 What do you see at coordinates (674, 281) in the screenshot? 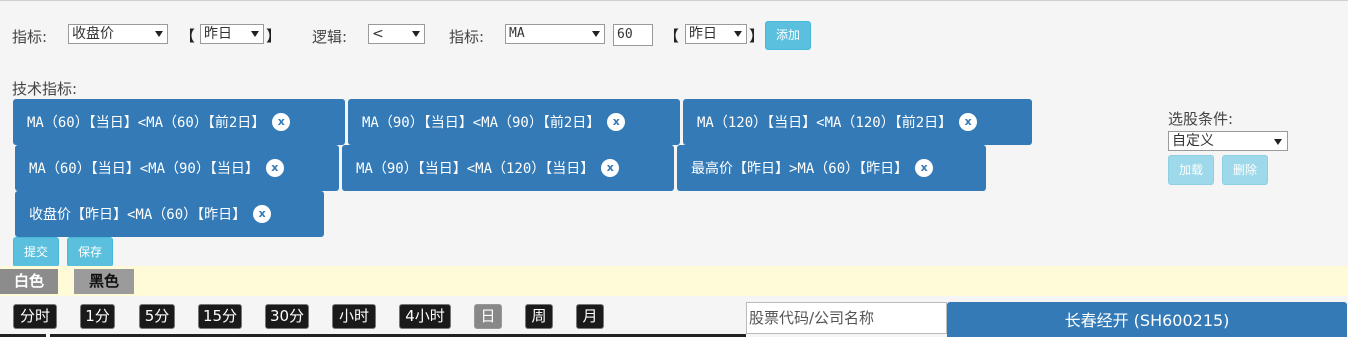
I see `theme-bar` at bounding box center [674, 281].